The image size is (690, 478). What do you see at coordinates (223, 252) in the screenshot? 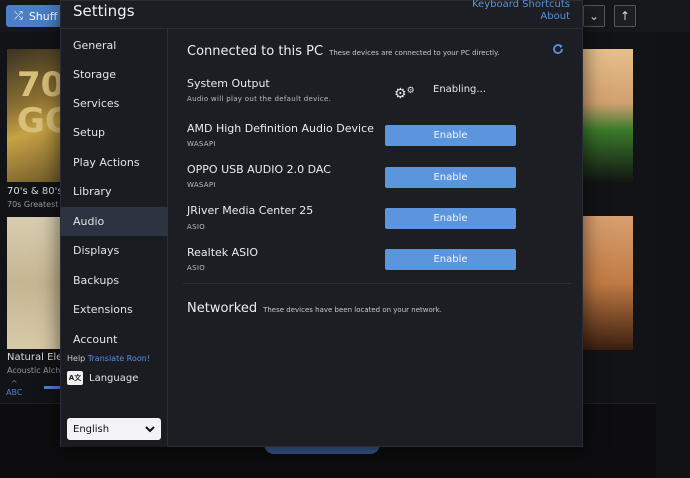
I see `device-name: Realtek ASIO` at bounding box center [223, 252].